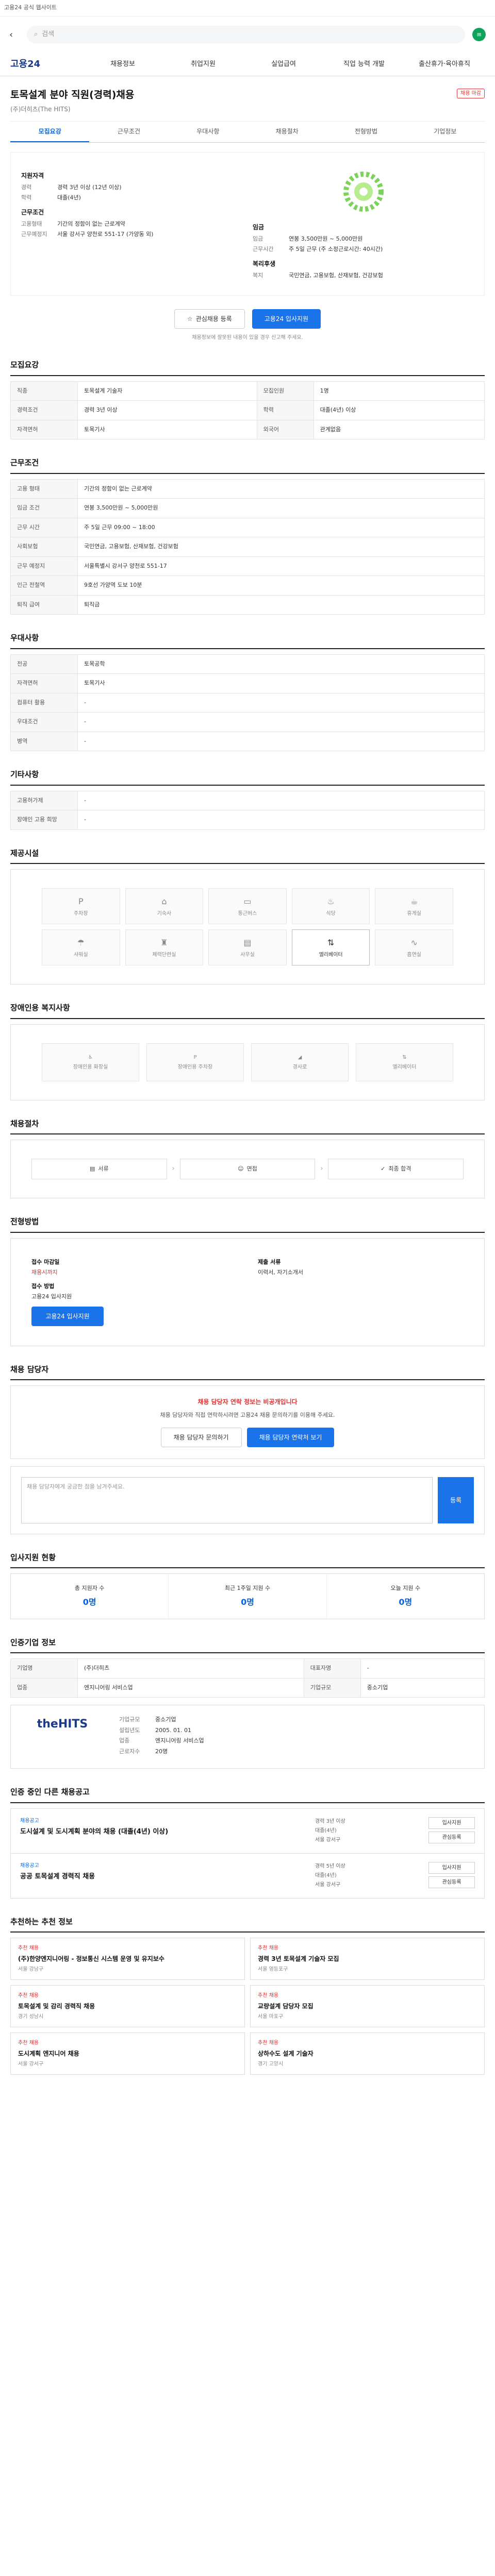  What do you see at coordinates (62, 1737) in the screenshot?
I see `company-card-logo: theHITS` at bounding box center [62, 1737].